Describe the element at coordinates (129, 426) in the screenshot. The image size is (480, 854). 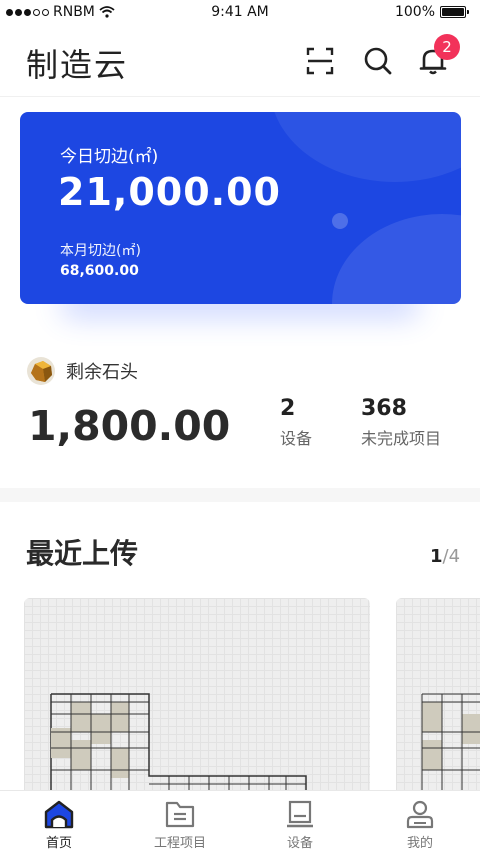
I see `remaining-stone-value: 1,800.00` at that location.